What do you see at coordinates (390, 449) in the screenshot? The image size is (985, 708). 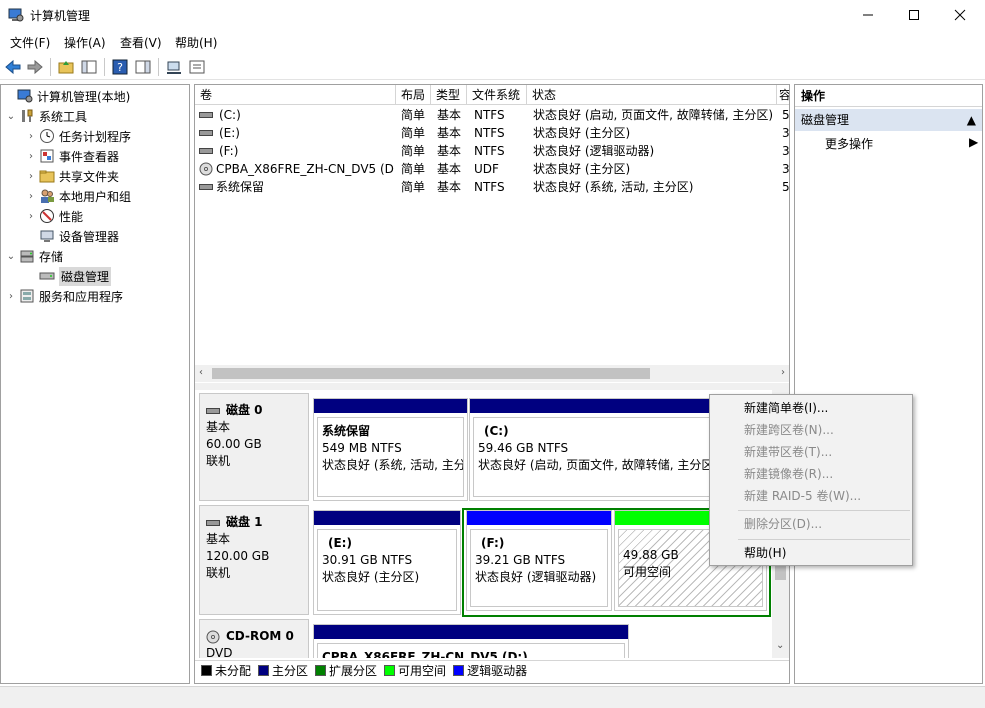 I see `partition-system-reserved: 系统保留 549 MB NTFS 状态良好 (系统, 活动, 主分` at bounding box center [390, 449].